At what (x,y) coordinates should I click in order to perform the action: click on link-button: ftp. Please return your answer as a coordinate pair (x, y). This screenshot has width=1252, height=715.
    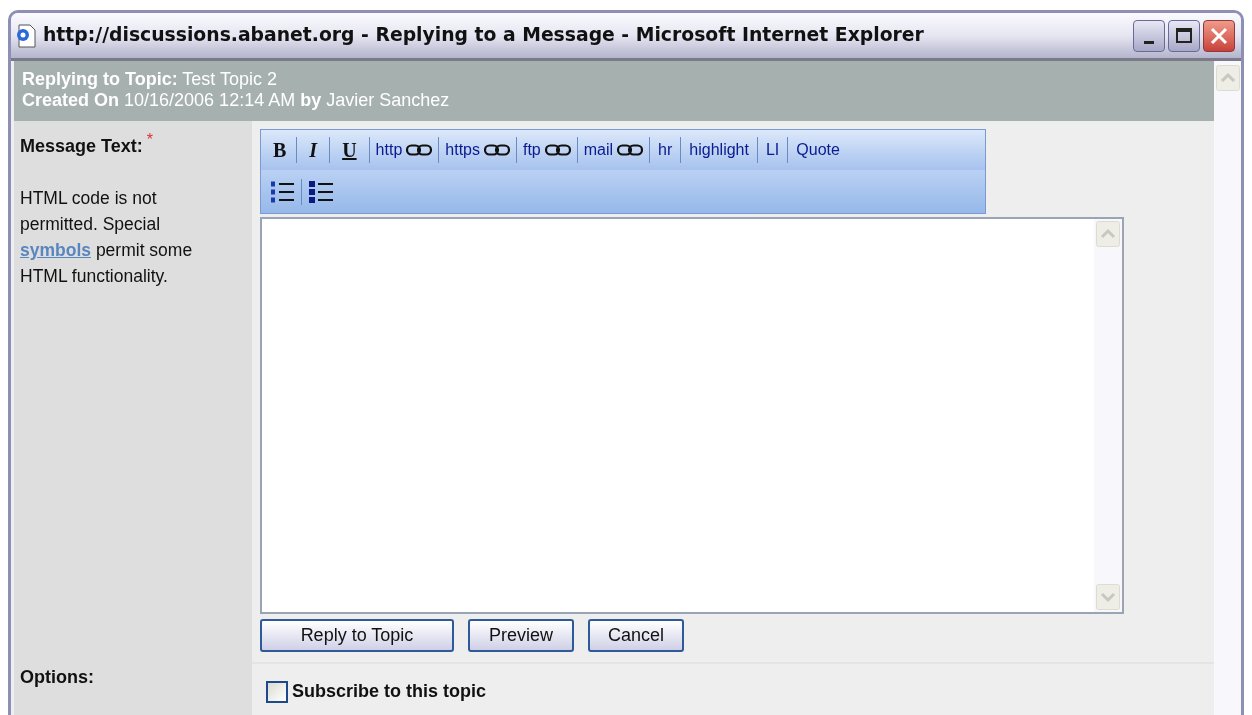
    Looking at the image, I should click on (546, 150).